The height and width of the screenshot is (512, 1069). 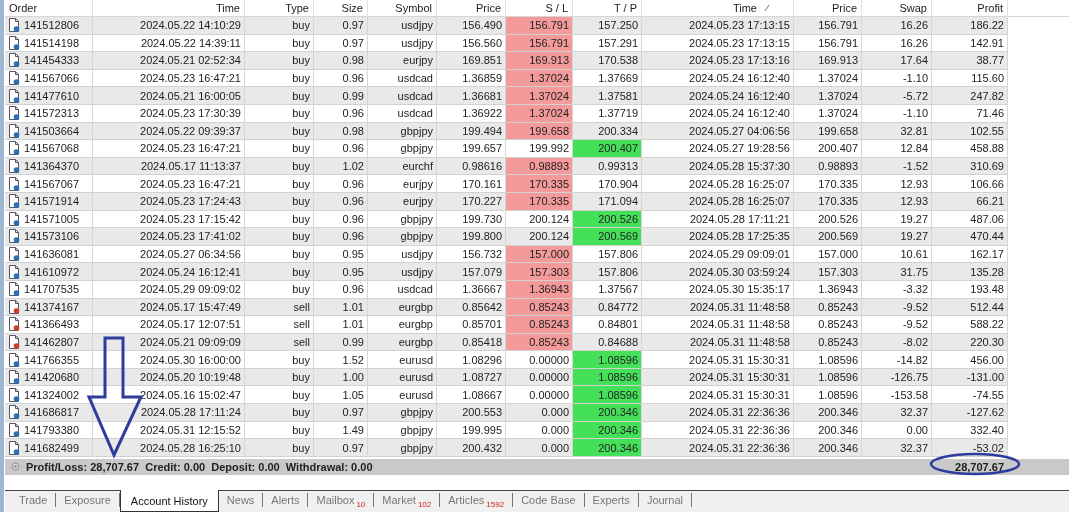 What do you see at coordinates (241, 500) in the screenshot?
I see `tab: News` at bounding box center [241, 500].